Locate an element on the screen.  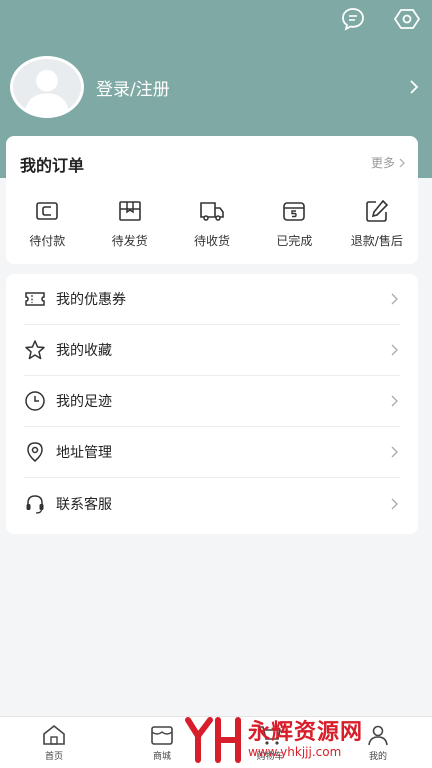
order-completed: 已完成 is located at coordinates (294, 223).